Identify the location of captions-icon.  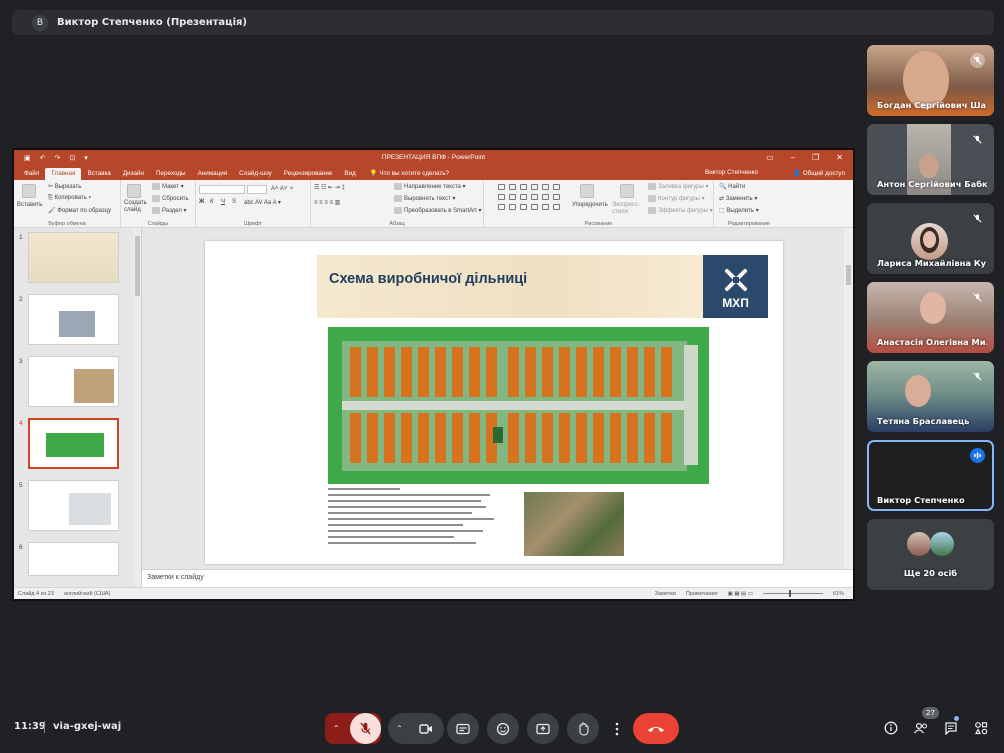
(463, 728).